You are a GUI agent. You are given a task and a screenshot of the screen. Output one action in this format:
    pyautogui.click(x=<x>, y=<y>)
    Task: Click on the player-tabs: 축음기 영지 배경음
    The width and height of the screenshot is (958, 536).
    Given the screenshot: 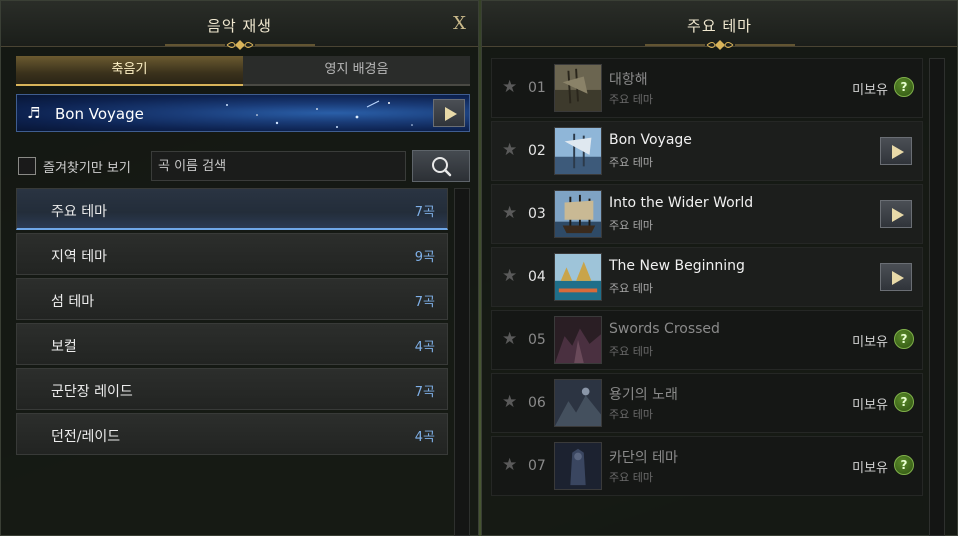 What is the action you would take?
    pyautogui.click(x=243, y=71)
    